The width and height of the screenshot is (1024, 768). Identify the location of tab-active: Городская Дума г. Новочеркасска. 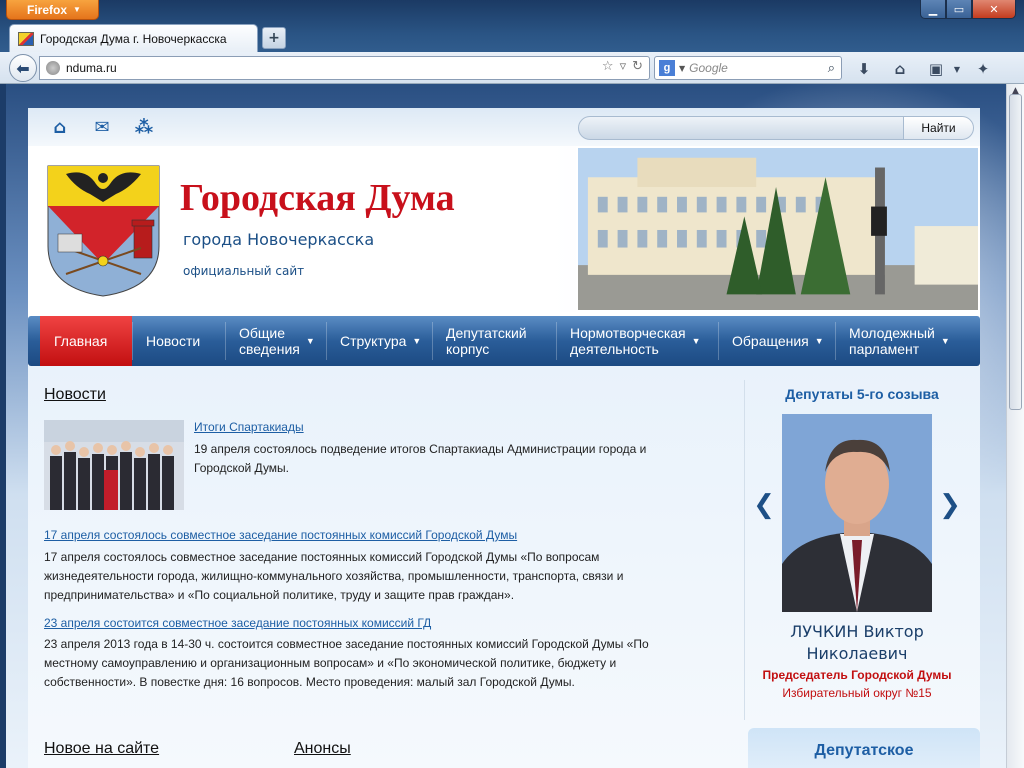
(133, 38).